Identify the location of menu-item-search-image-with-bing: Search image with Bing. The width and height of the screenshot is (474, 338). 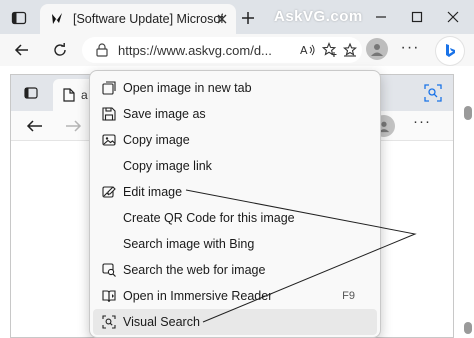
(235, 244).